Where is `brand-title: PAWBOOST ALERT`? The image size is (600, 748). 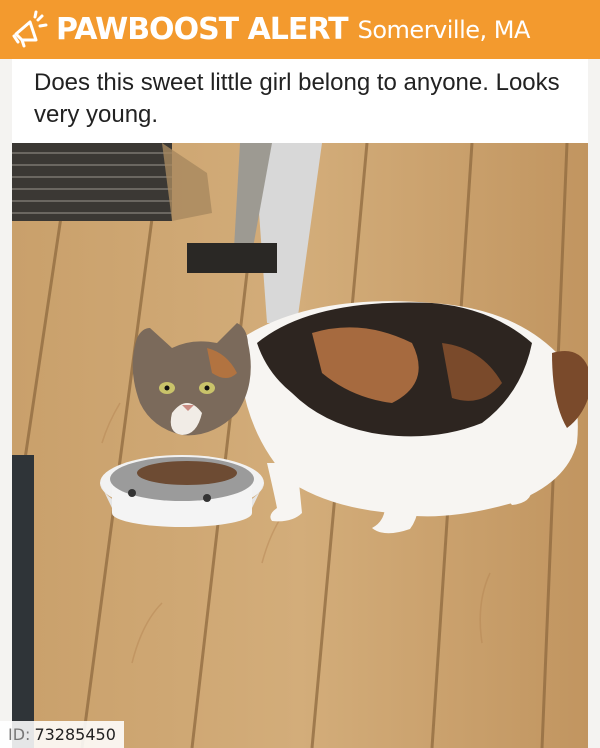
brand-title: PAWBOOST ALERT is located at coordinates (202, 29).